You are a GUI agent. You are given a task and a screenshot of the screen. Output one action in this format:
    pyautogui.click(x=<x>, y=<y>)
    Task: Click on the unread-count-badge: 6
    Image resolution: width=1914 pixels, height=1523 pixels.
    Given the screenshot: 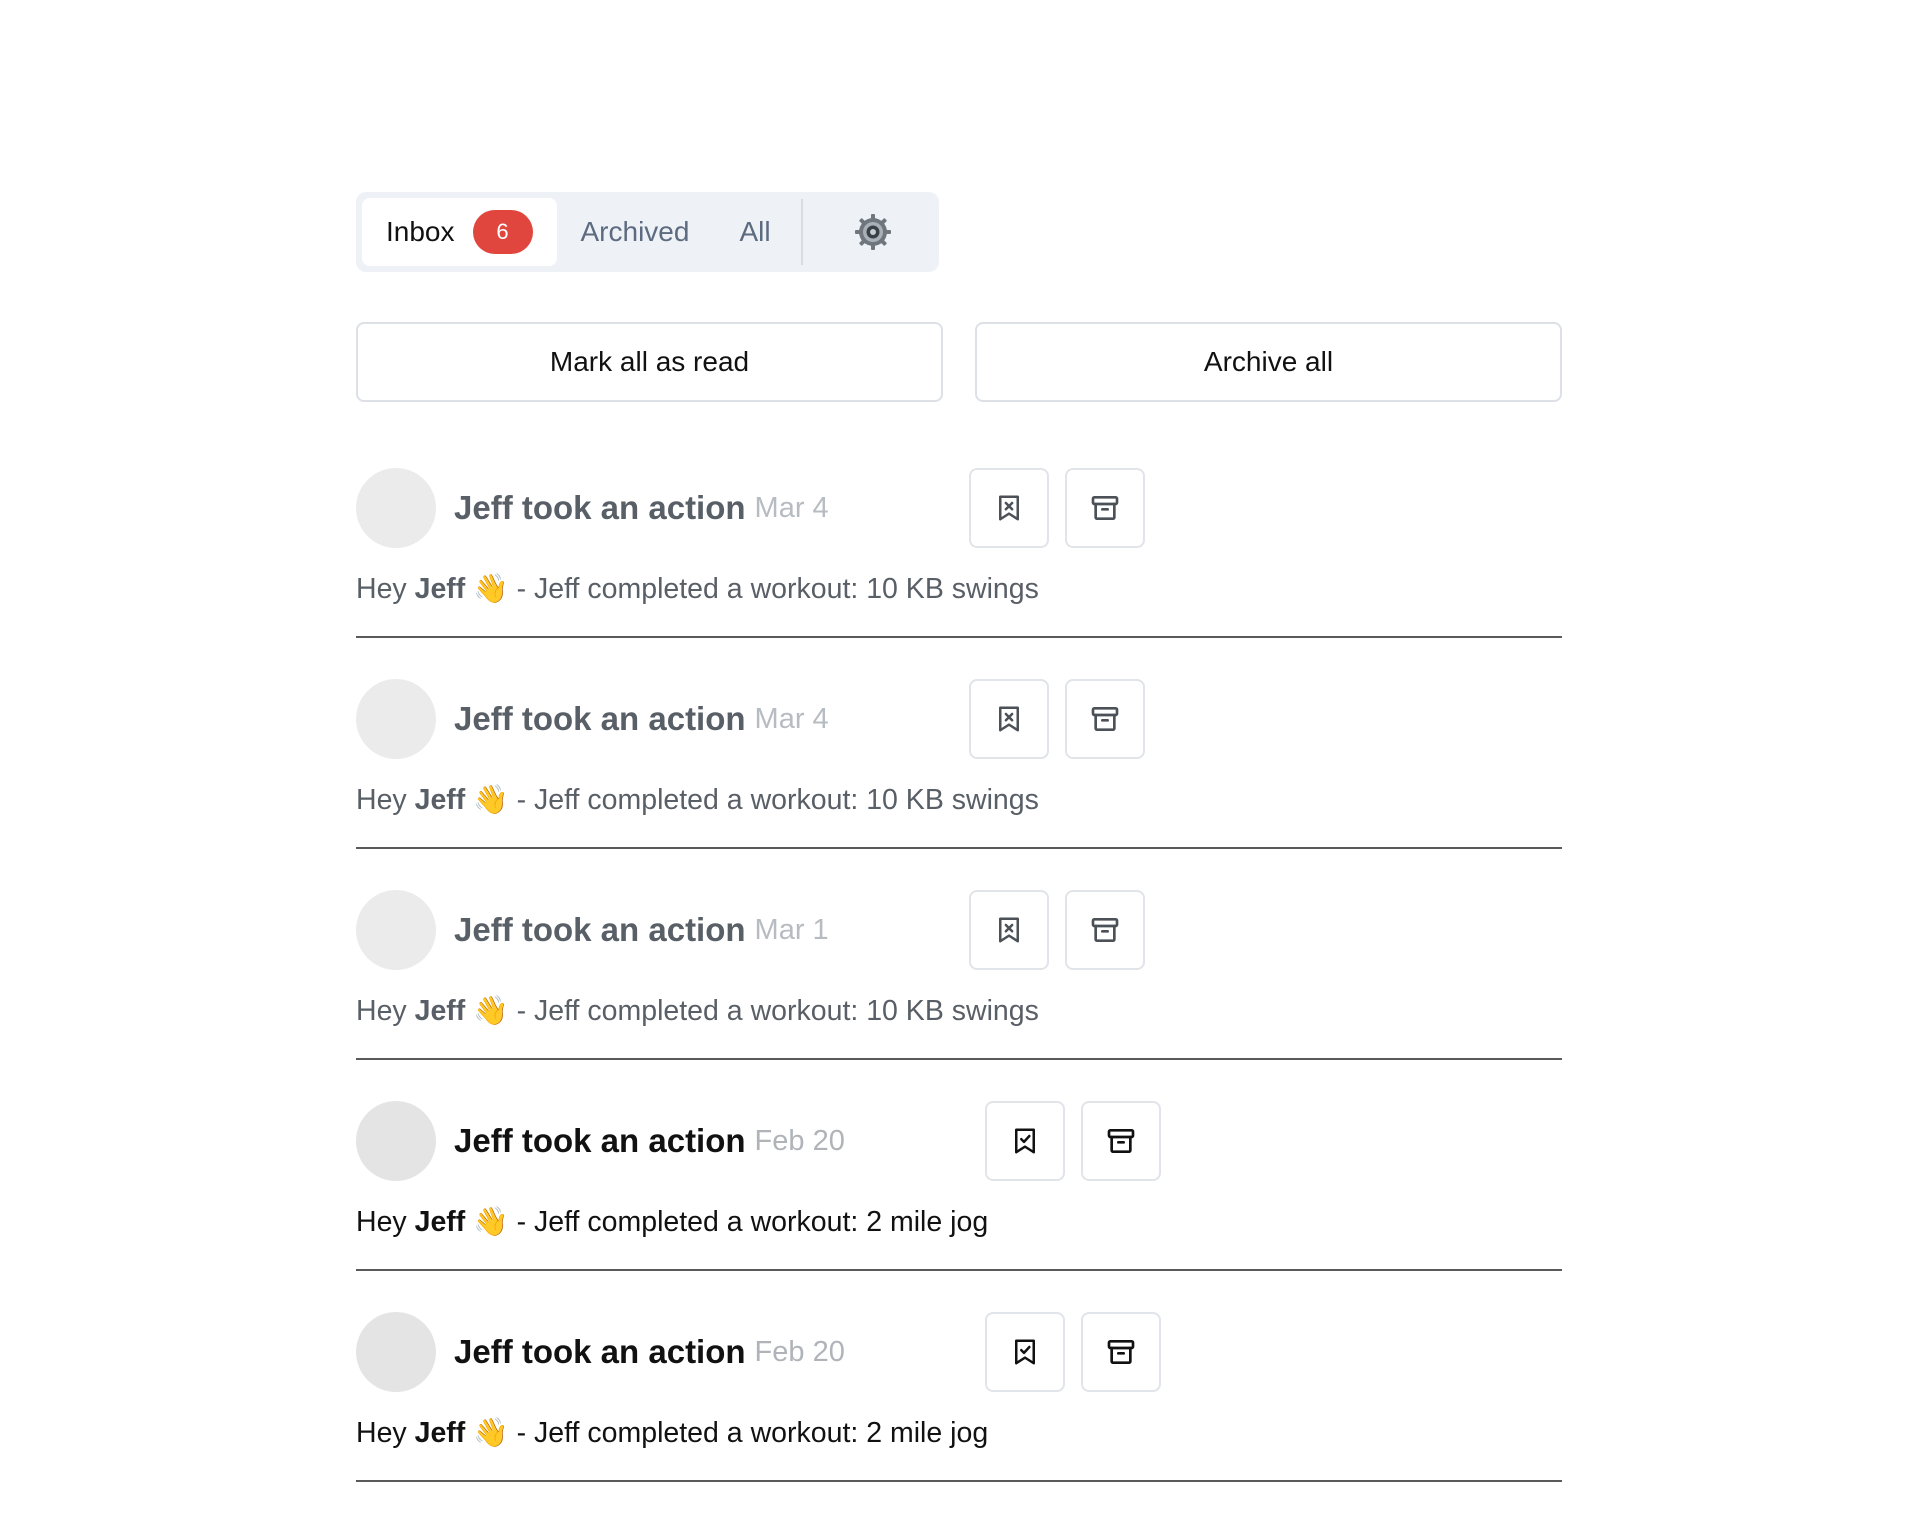 What is the action you would take?
    pyautogui.click(x=502, y=232)
    